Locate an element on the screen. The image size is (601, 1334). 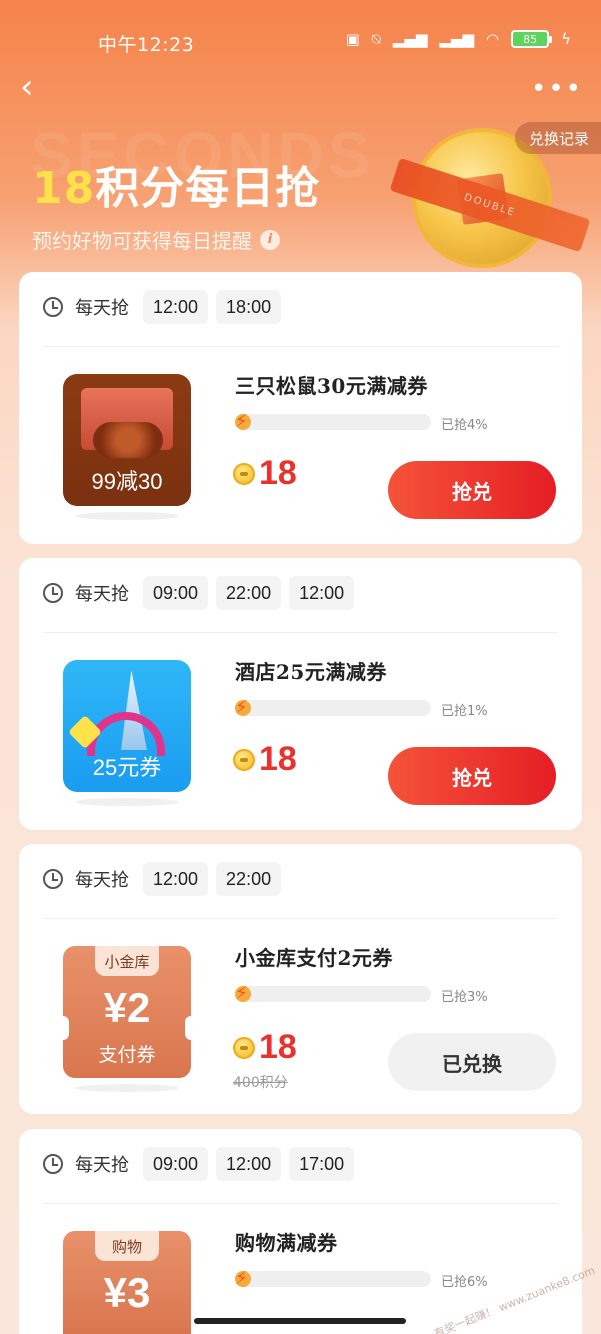
signal-2-icon: ▂▄▆ is located at coordinates (456, 39).